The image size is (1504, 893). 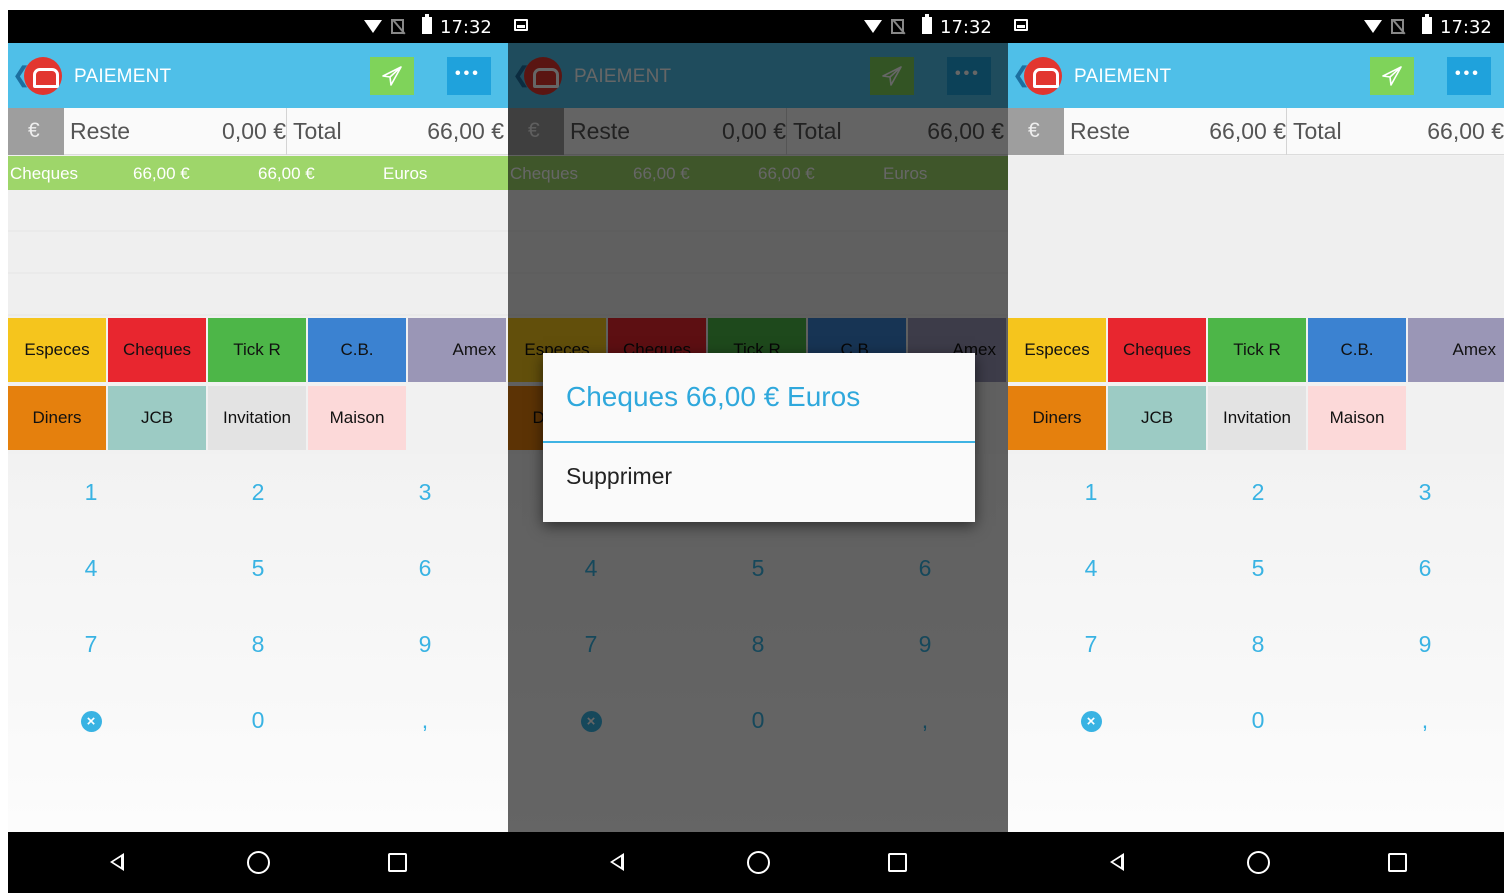 What do you see at coordinates (254, 131) in the screenshot?
I see `reste-value: 0,00 €` at bounding box center [254, 131].